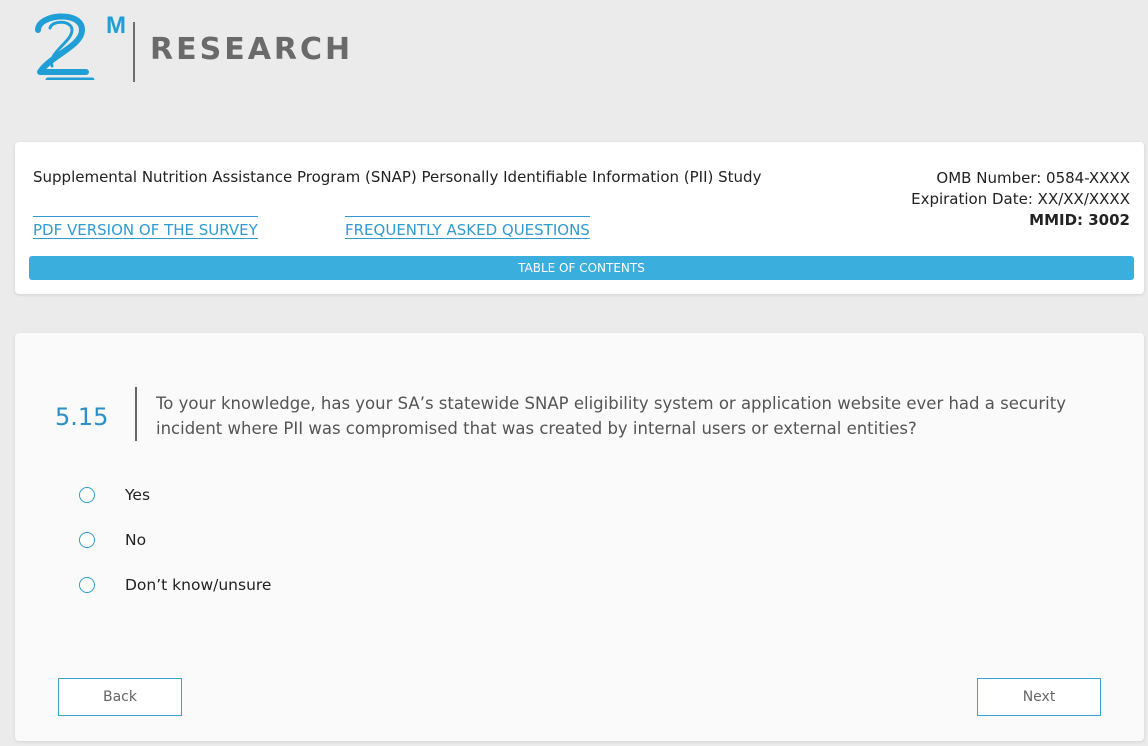  What do you see at coordinates (136, 414) in the screenshot?
I see `question-divider` at bounding box center [136, 414].